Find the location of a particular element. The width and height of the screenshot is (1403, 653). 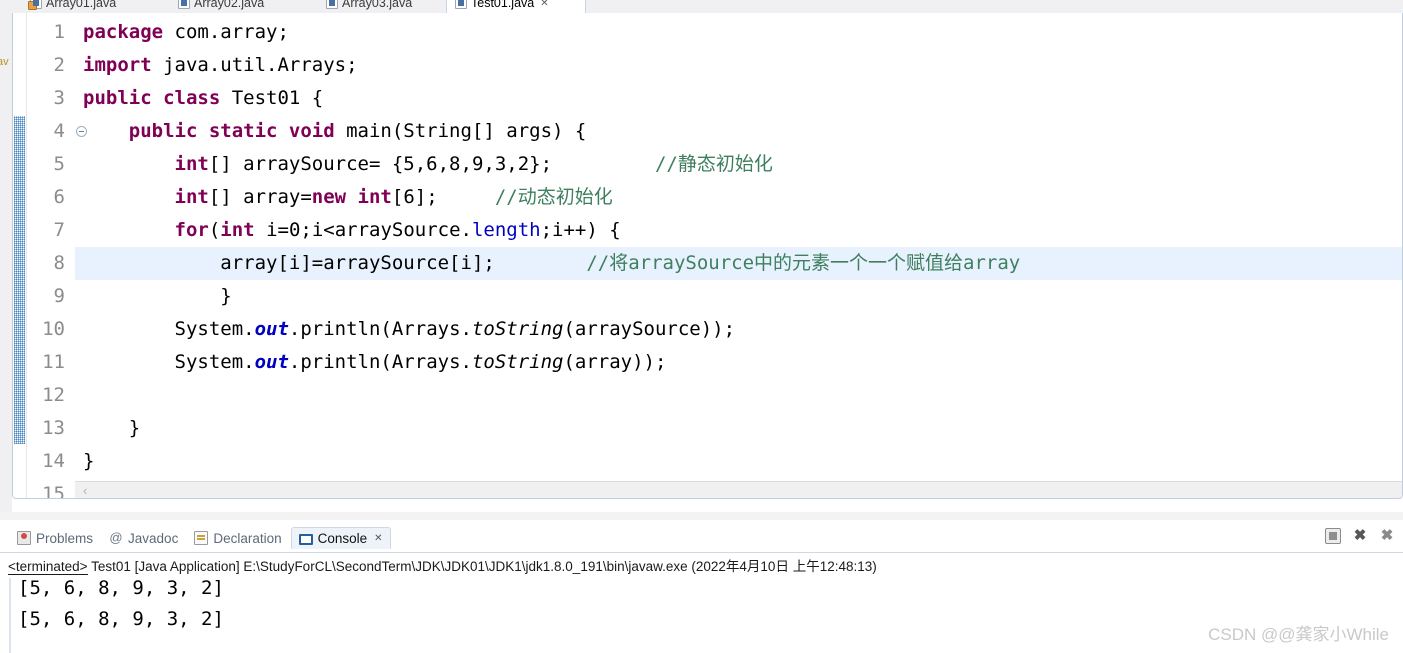

left-view-strip-label: av is located at coordinates (4, 62).